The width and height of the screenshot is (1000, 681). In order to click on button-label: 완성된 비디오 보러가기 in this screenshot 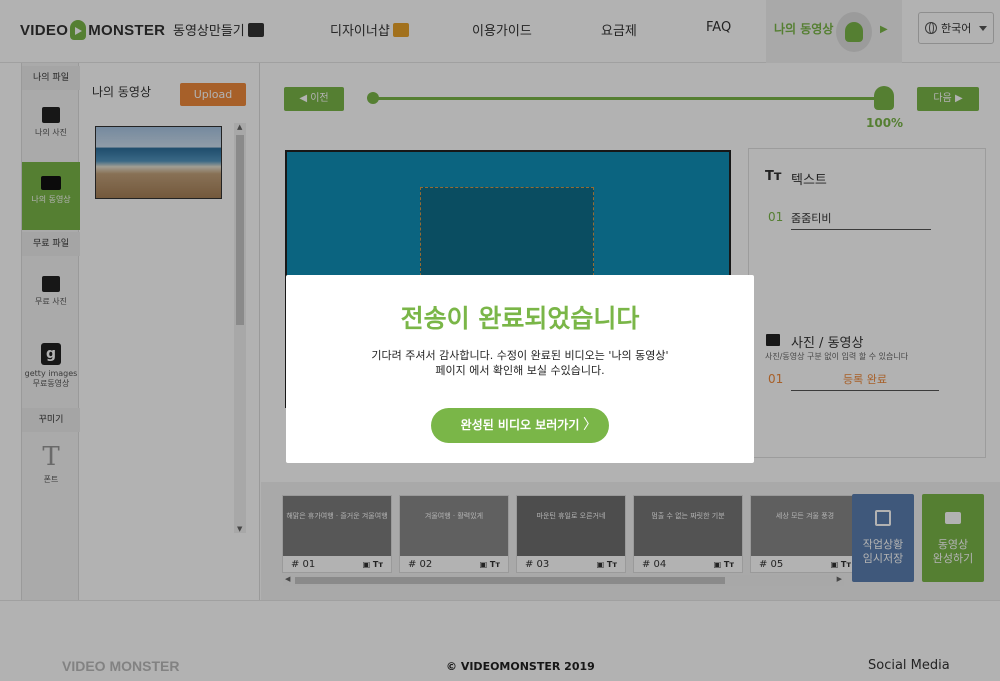, I will do `click(520, 425)`.